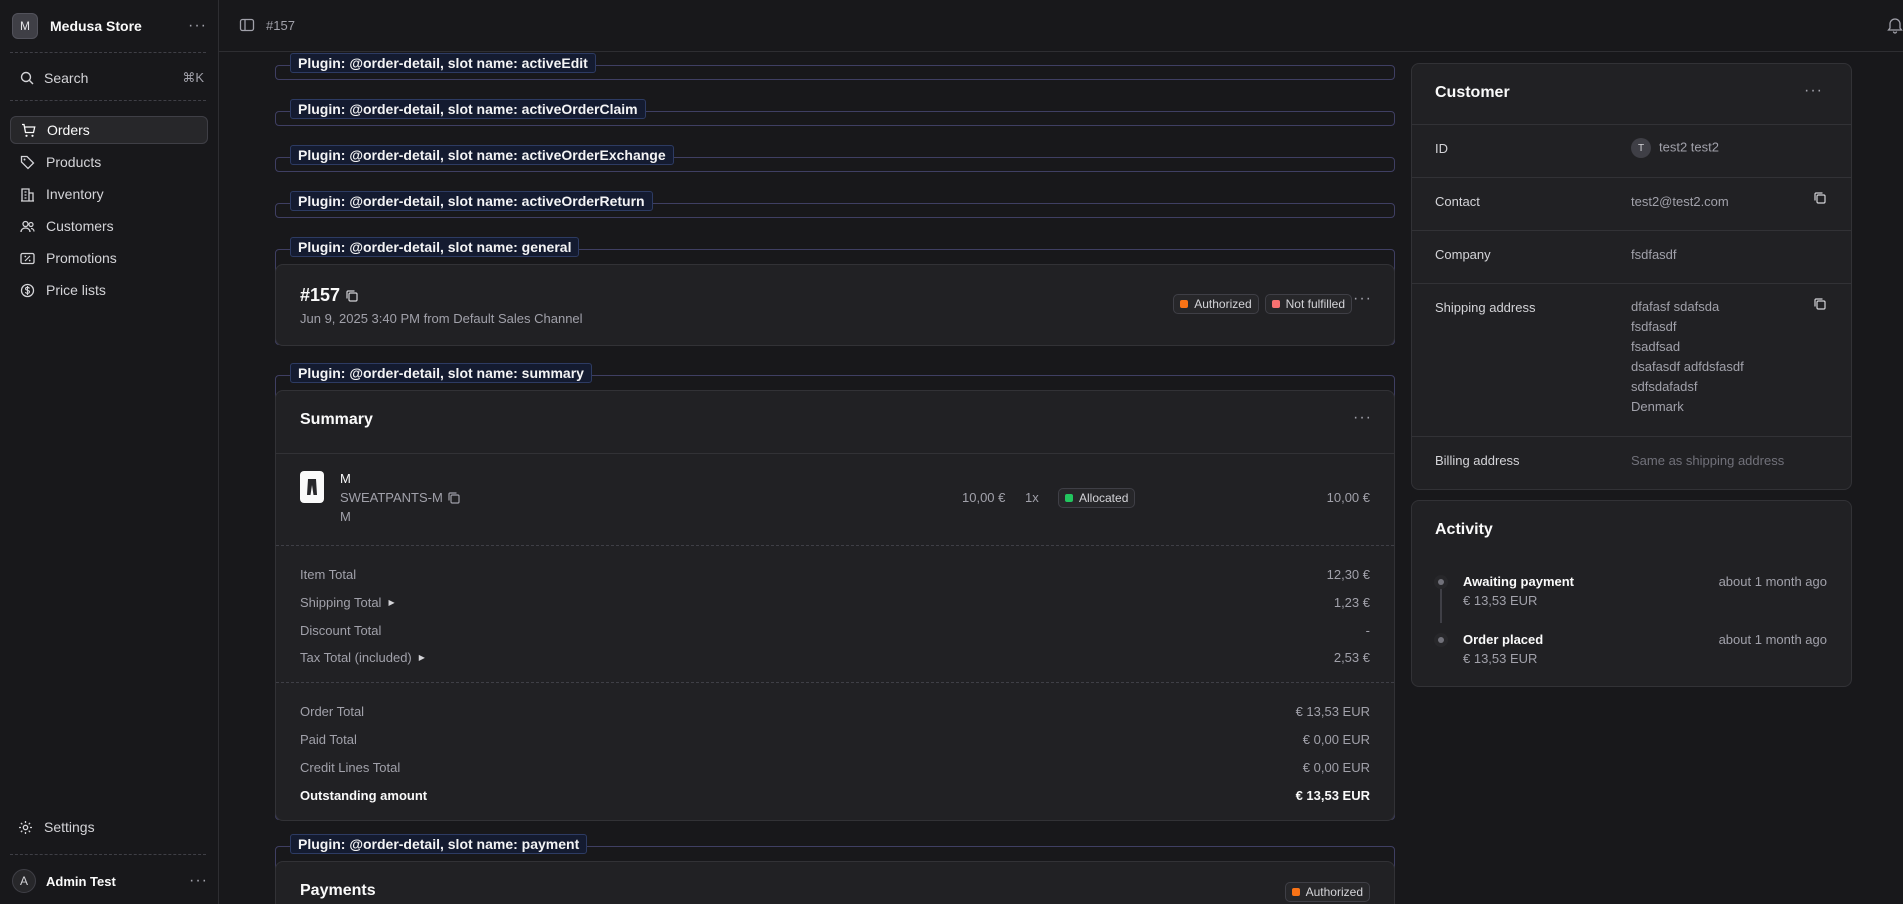 The height and width of the screenshot is (904, 1903). I want to click on sidebar-toggle-icon, so click(247, 26).